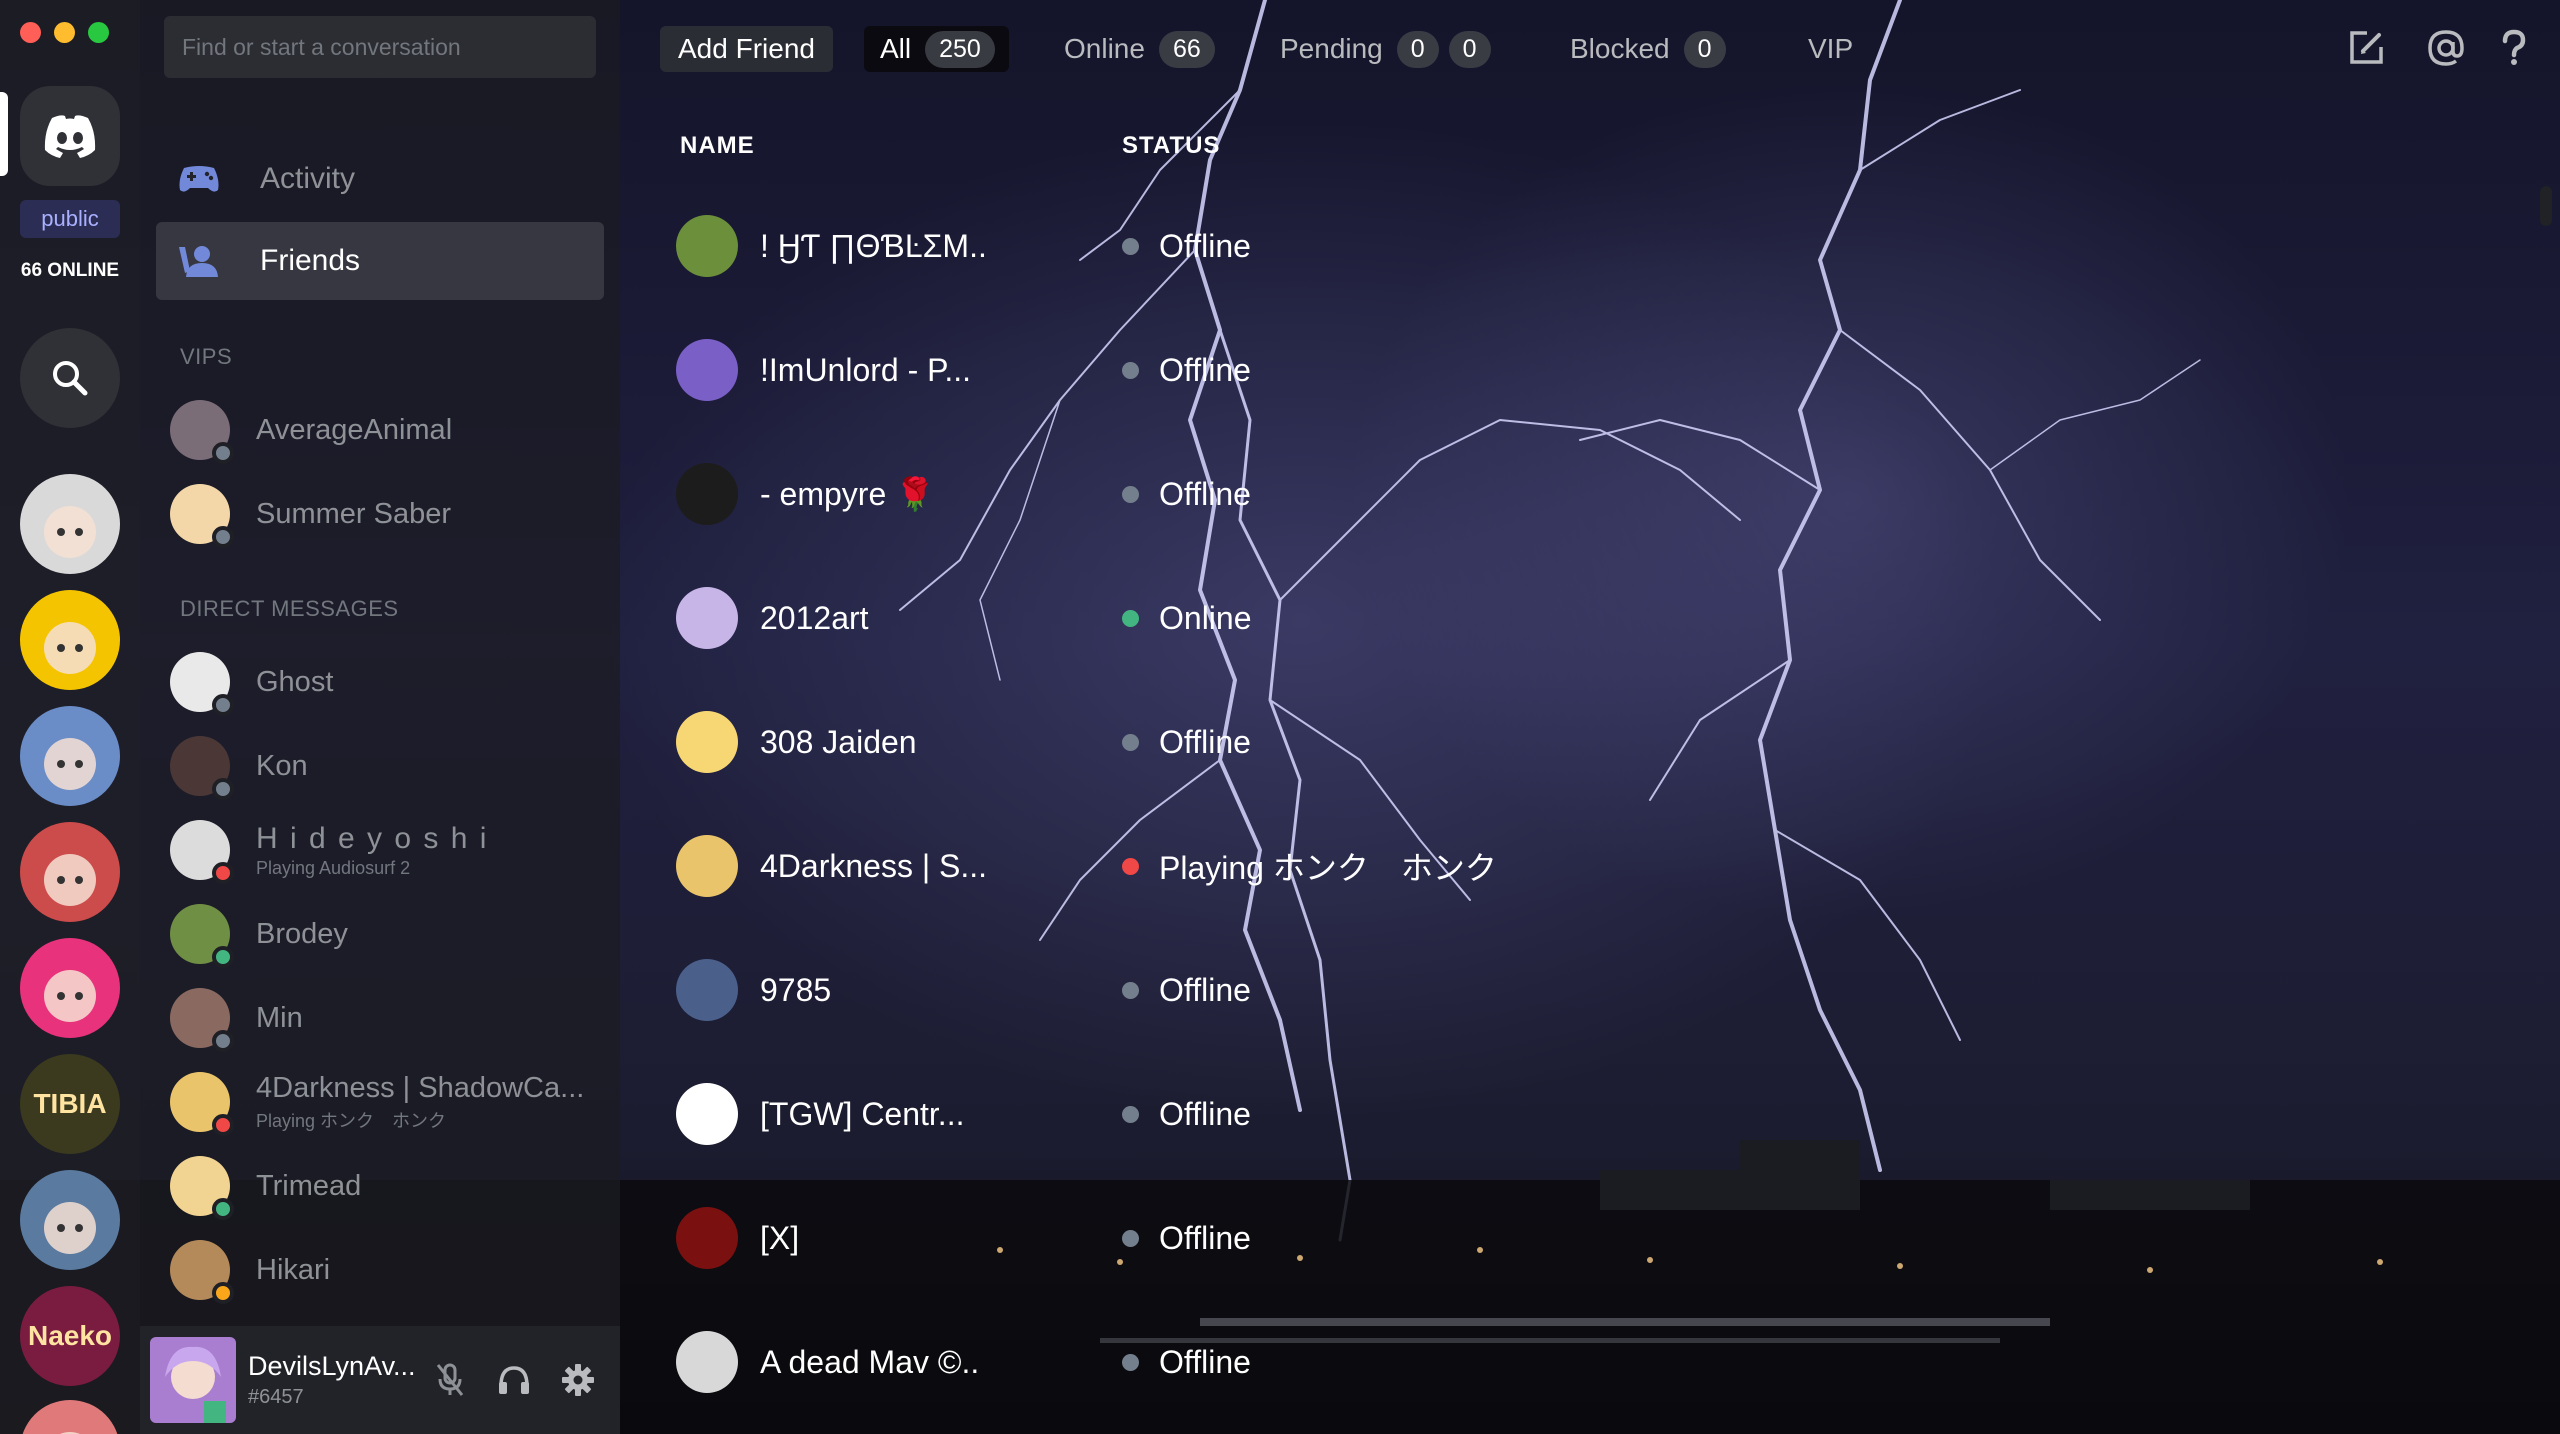  What do you see at coordinates (1276, 1238) in the screenshot?
I see `table-row: [X] Offline` at bounding box center [1276, 1238].